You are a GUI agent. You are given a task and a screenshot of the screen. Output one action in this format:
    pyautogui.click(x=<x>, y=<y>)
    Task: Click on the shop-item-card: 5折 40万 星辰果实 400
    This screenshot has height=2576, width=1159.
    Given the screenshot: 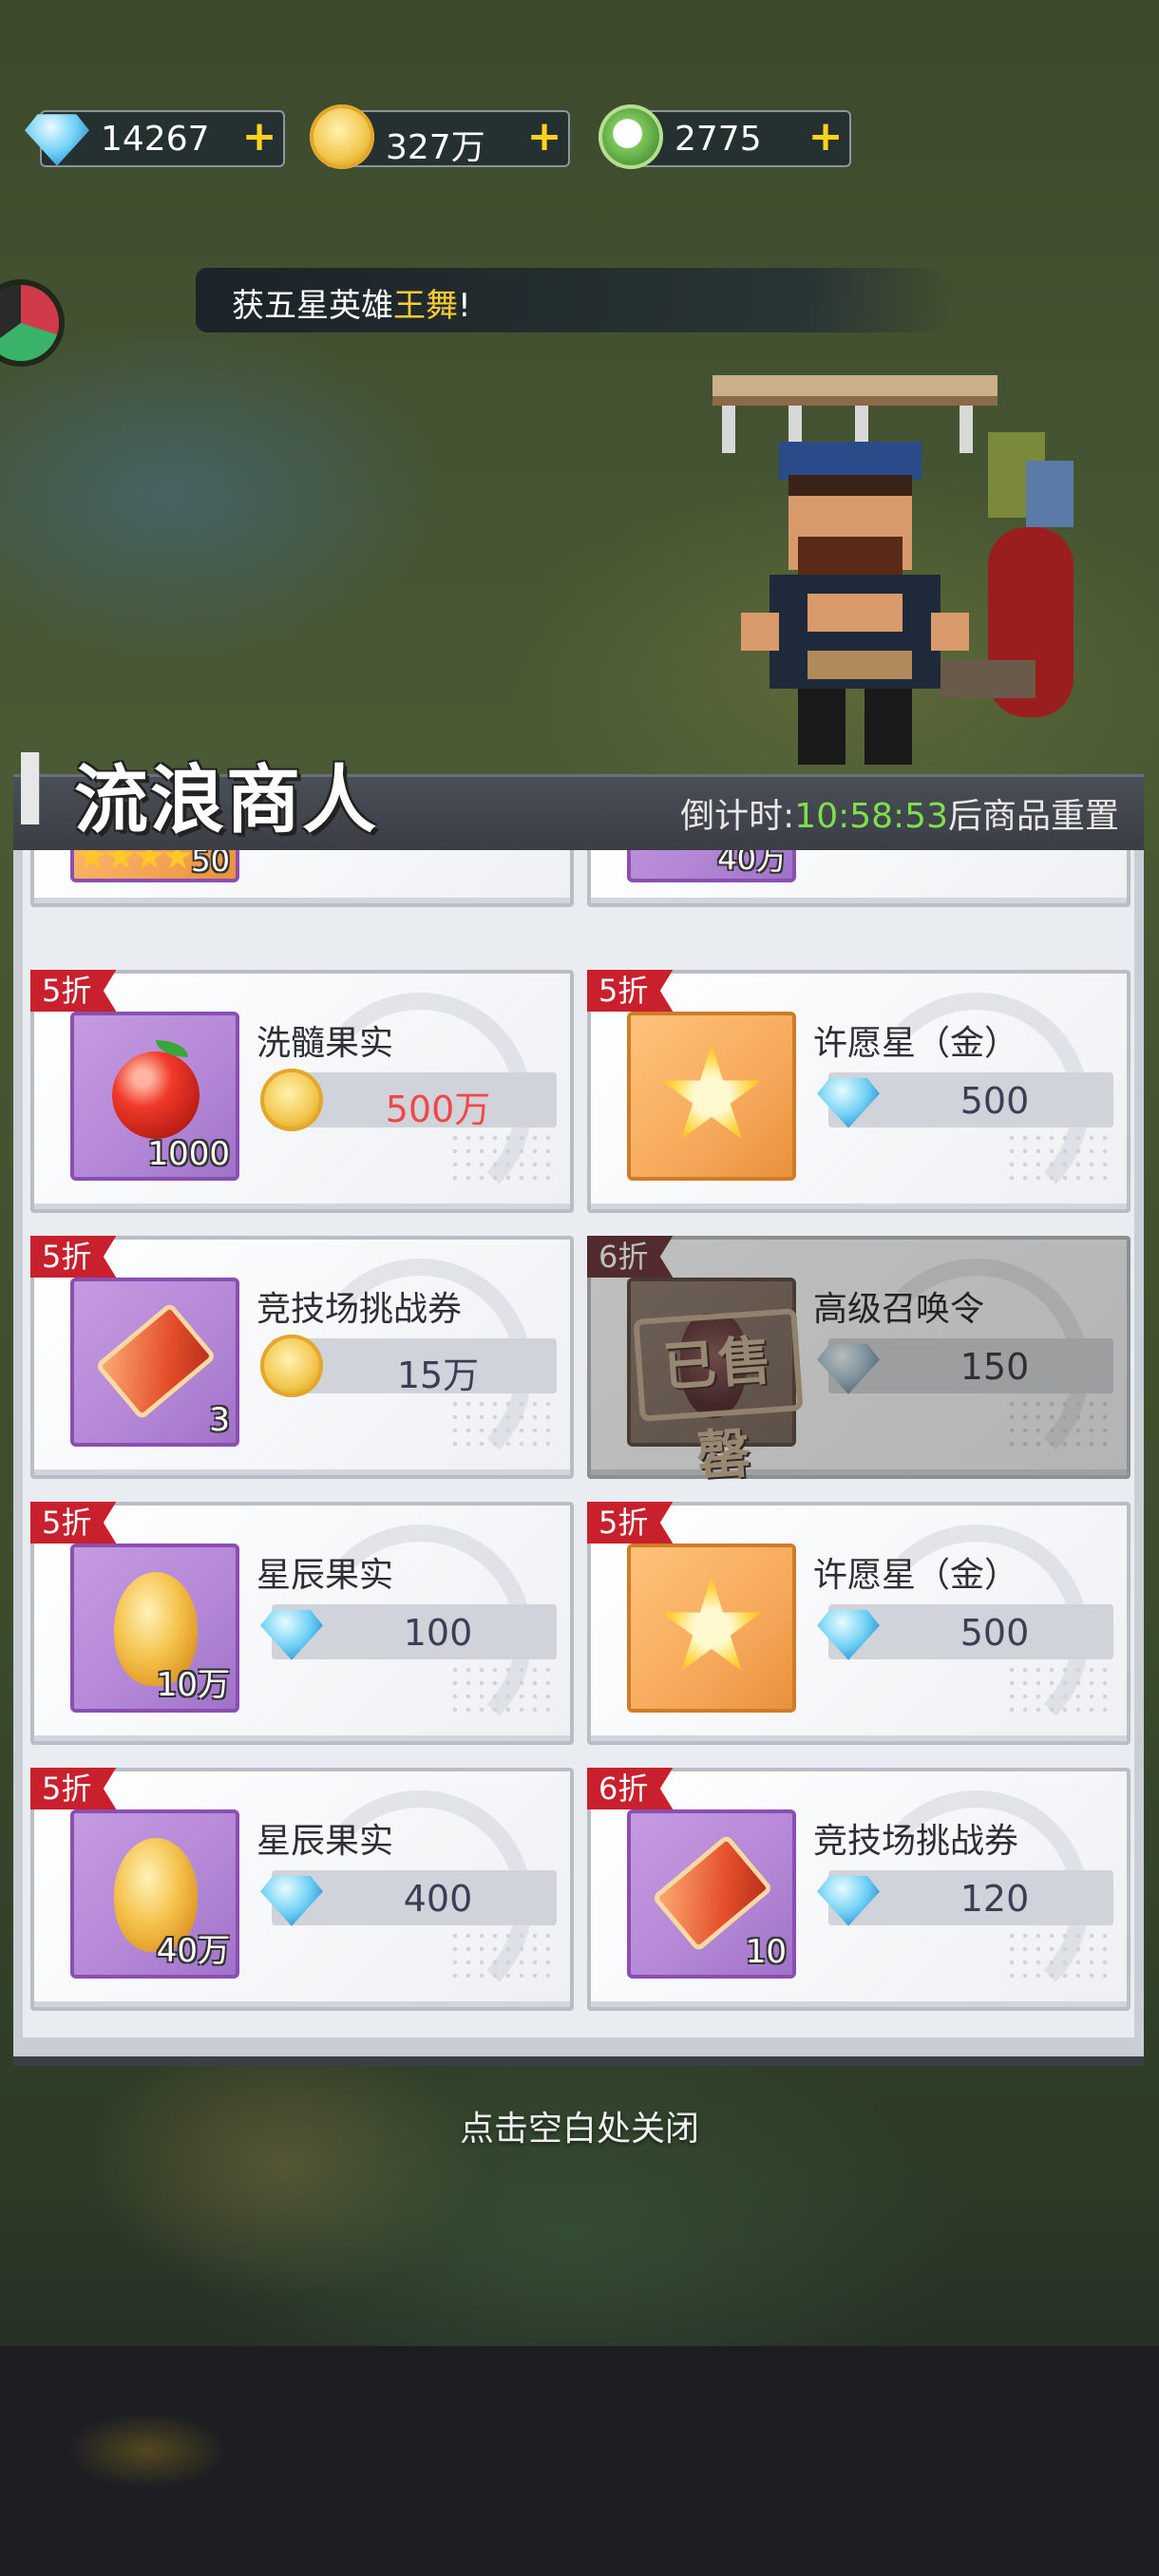 What is the action you would take?
    pyautogui.click(x=302, y=1891)
    